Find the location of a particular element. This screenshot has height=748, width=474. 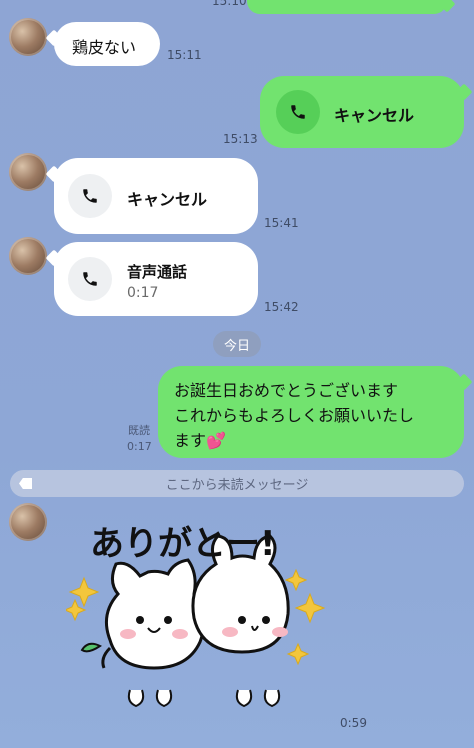

birthday-line-1: お誕生日おめでとうございます is located at coordinates (286, 390).